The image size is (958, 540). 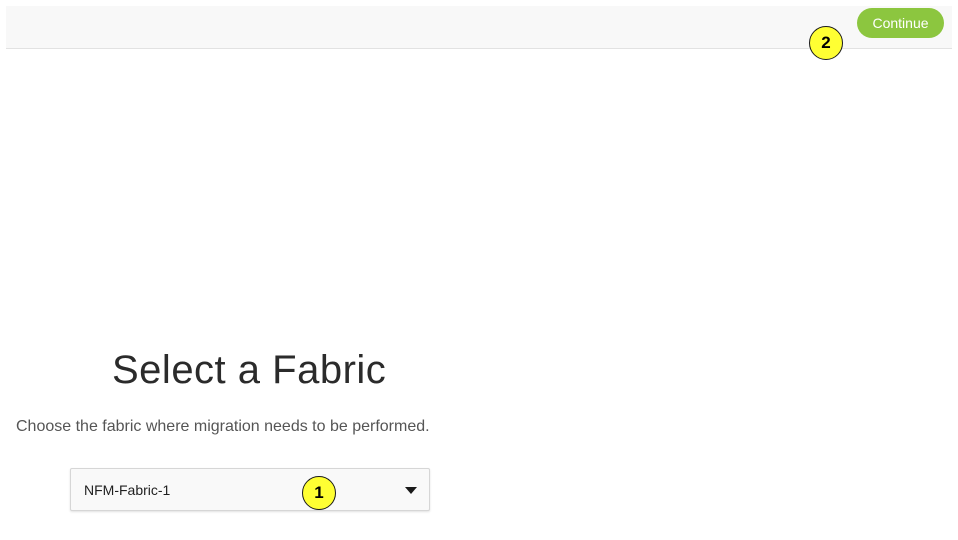 I want to click on callout-marker-1: 1, so click(x=319, y=493).